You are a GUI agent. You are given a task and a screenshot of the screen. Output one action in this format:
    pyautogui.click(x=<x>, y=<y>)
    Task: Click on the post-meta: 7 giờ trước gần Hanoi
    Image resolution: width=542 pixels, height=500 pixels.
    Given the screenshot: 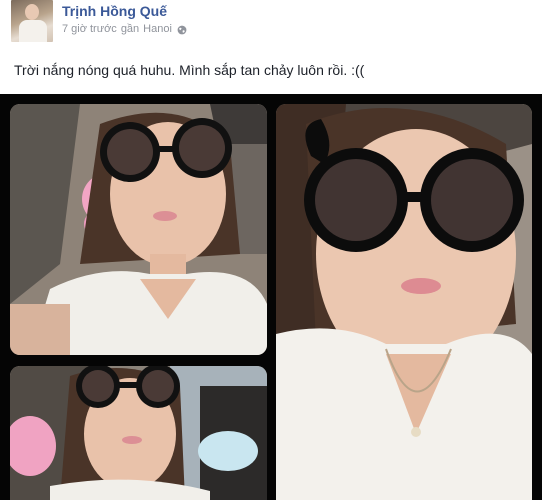 What is the action you would take?
    pyautogui.click(x=124, y=29)
    